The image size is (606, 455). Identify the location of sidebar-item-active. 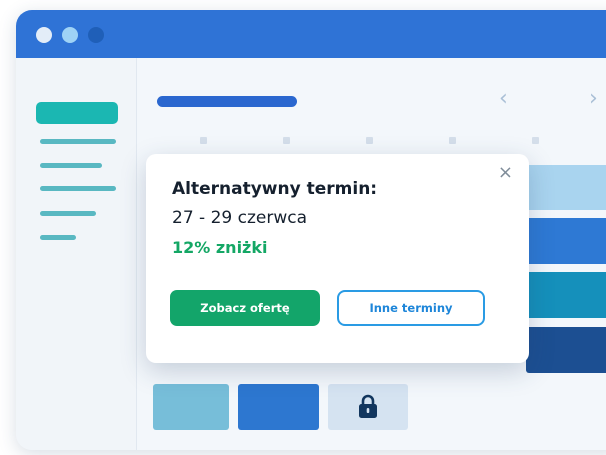
(77, 113).